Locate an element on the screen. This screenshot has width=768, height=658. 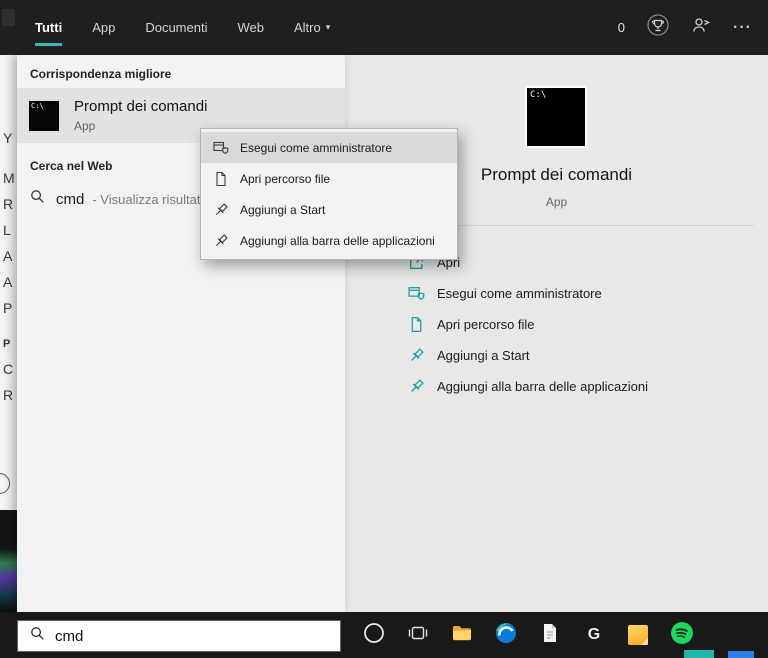
action-label: Aggiungi alla barra delle applicazioni is located at coordinates (543, 386).